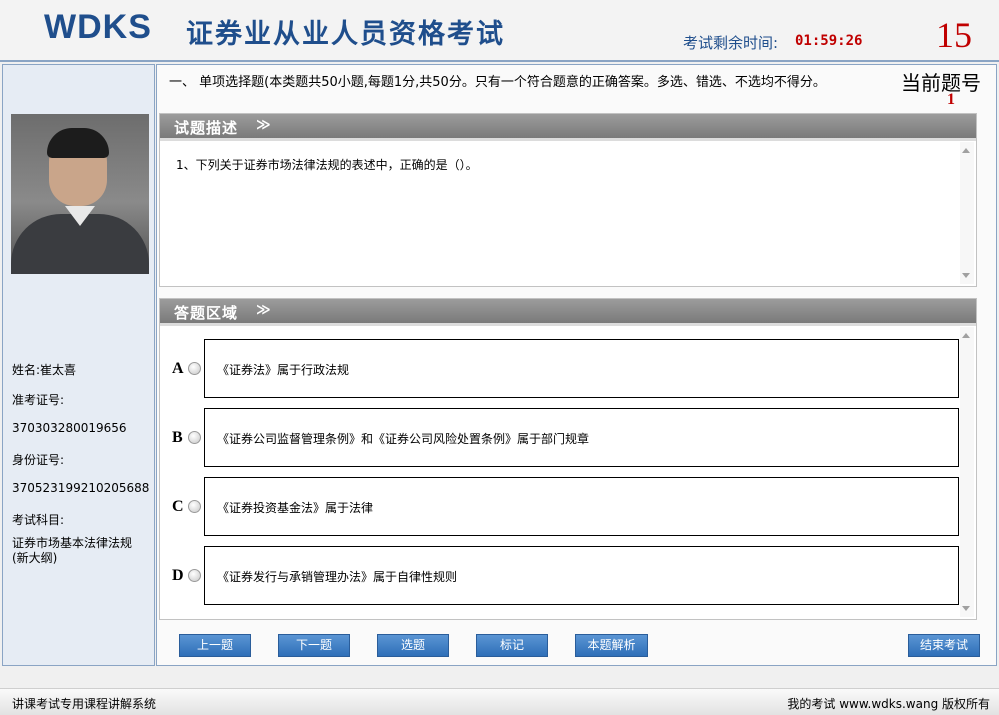 This screenshot has height=715, width=999. What do you see at coordinates (206, 128) in the screenshot?
I see `question-pane-title: 试题描述` at bounding box center [206, 128].